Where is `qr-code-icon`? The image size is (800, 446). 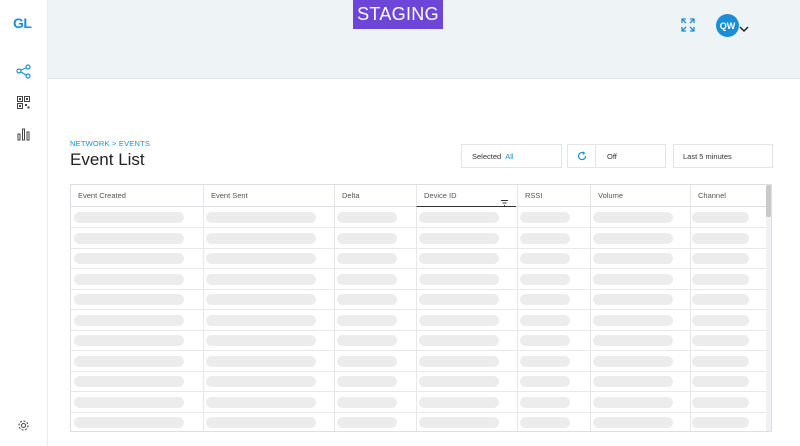
qr-code-icon is located at coordinates (23, 102).